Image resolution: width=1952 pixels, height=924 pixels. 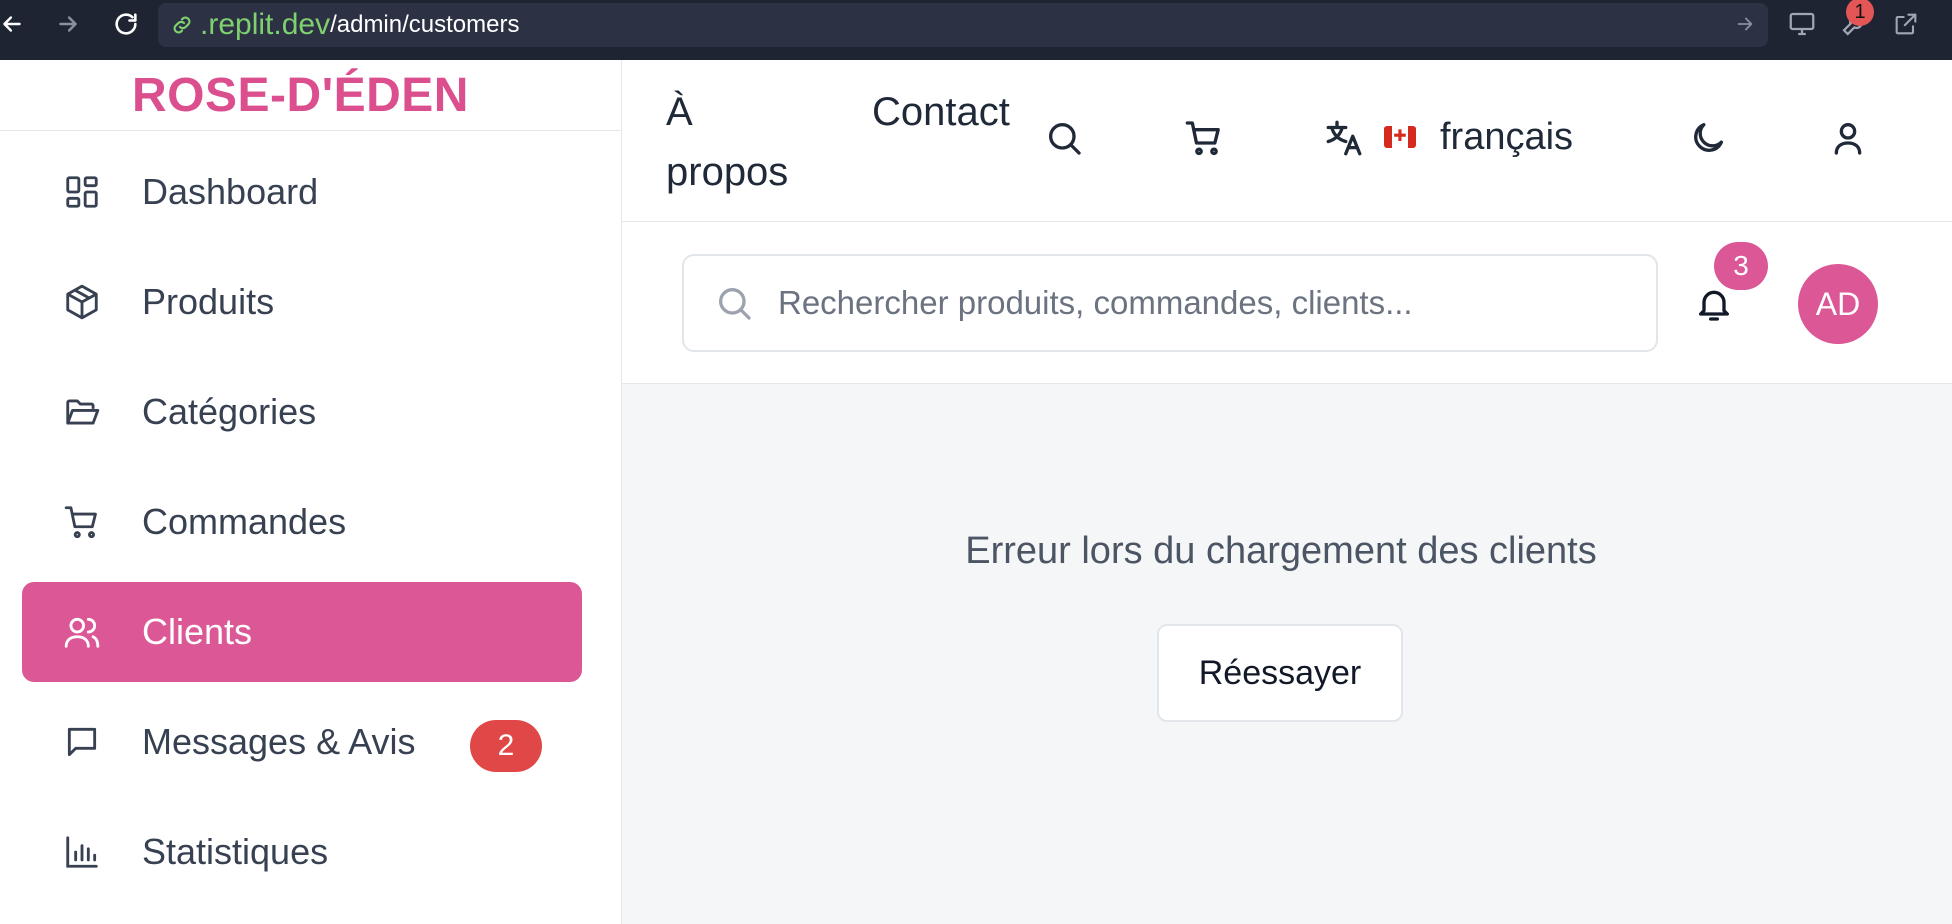 I want to click on open-external-button, so click(x=1906, y=24).